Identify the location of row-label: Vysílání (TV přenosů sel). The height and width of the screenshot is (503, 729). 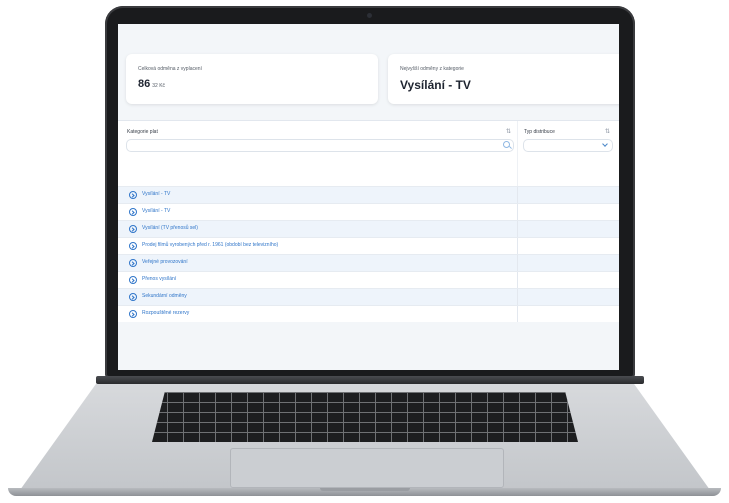
(170, 228).